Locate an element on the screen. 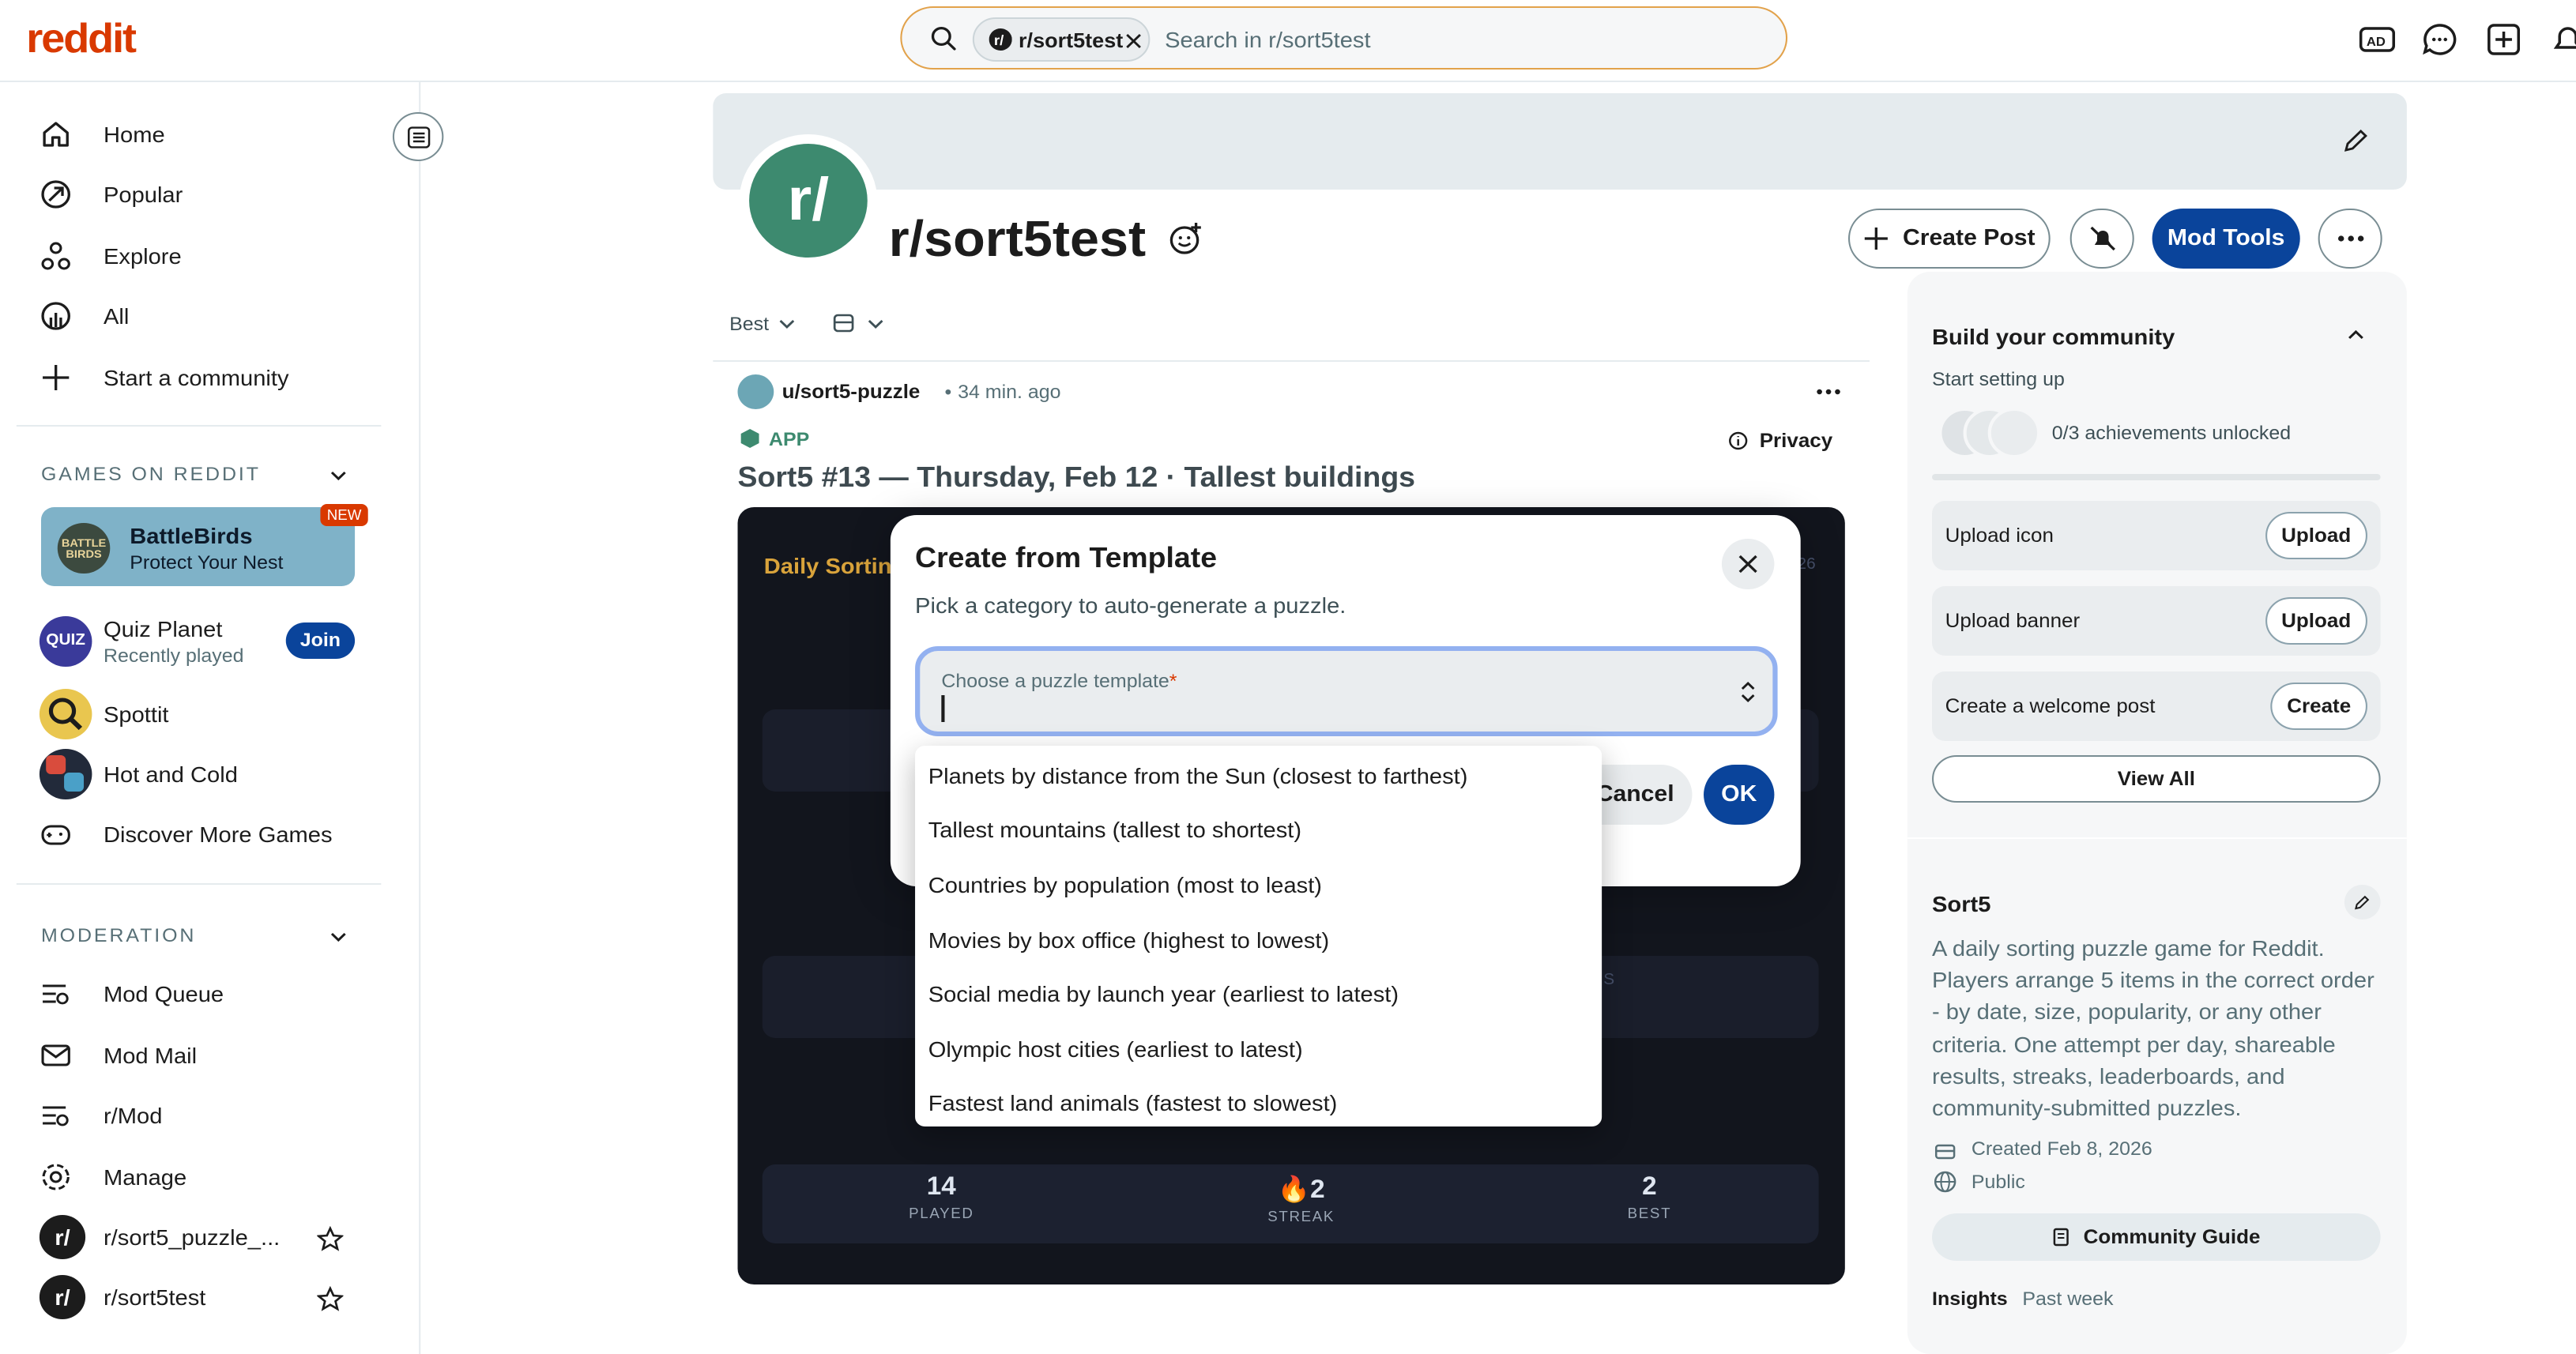 The width and height of the screenshot is (2576, 1354). nav-explore: Explore is located at coordinates (111, 256).